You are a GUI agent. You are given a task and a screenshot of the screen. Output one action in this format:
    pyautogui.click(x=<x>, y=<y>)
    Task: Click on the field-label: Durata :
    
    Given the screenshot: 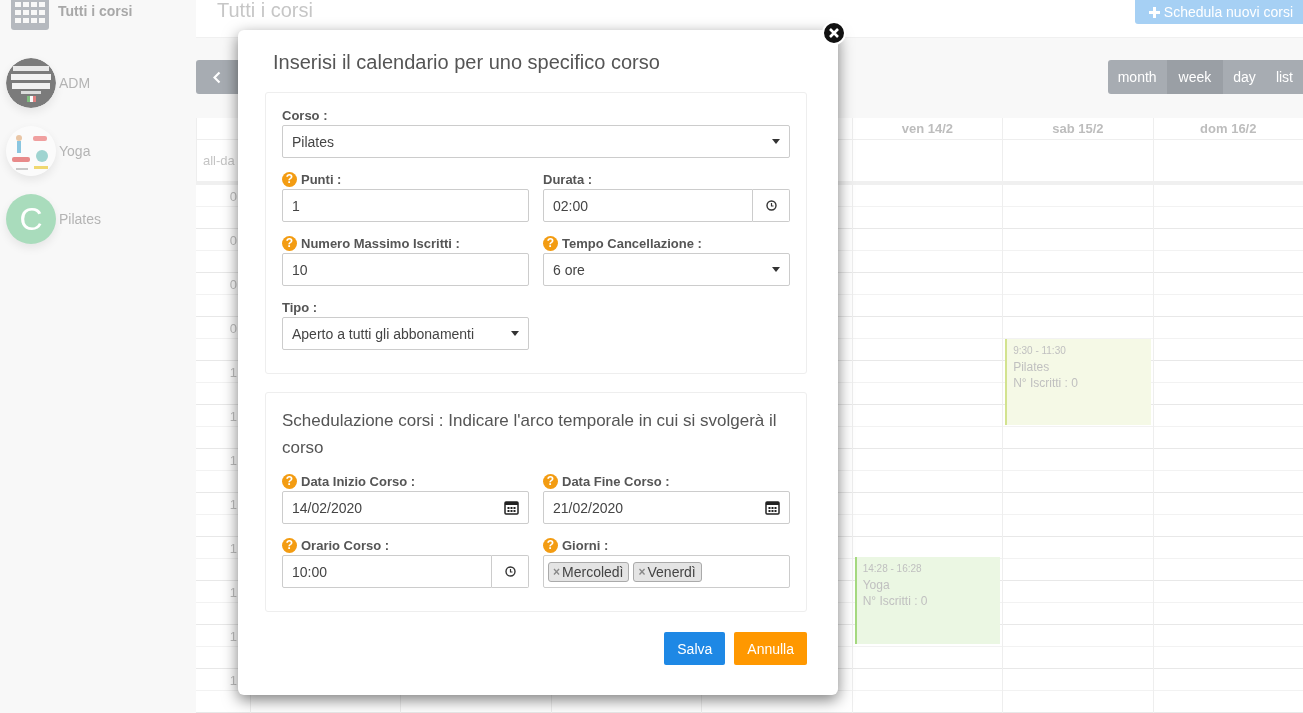 What is the action you would take?
    pyautogui.click(x=568, y=179)
    